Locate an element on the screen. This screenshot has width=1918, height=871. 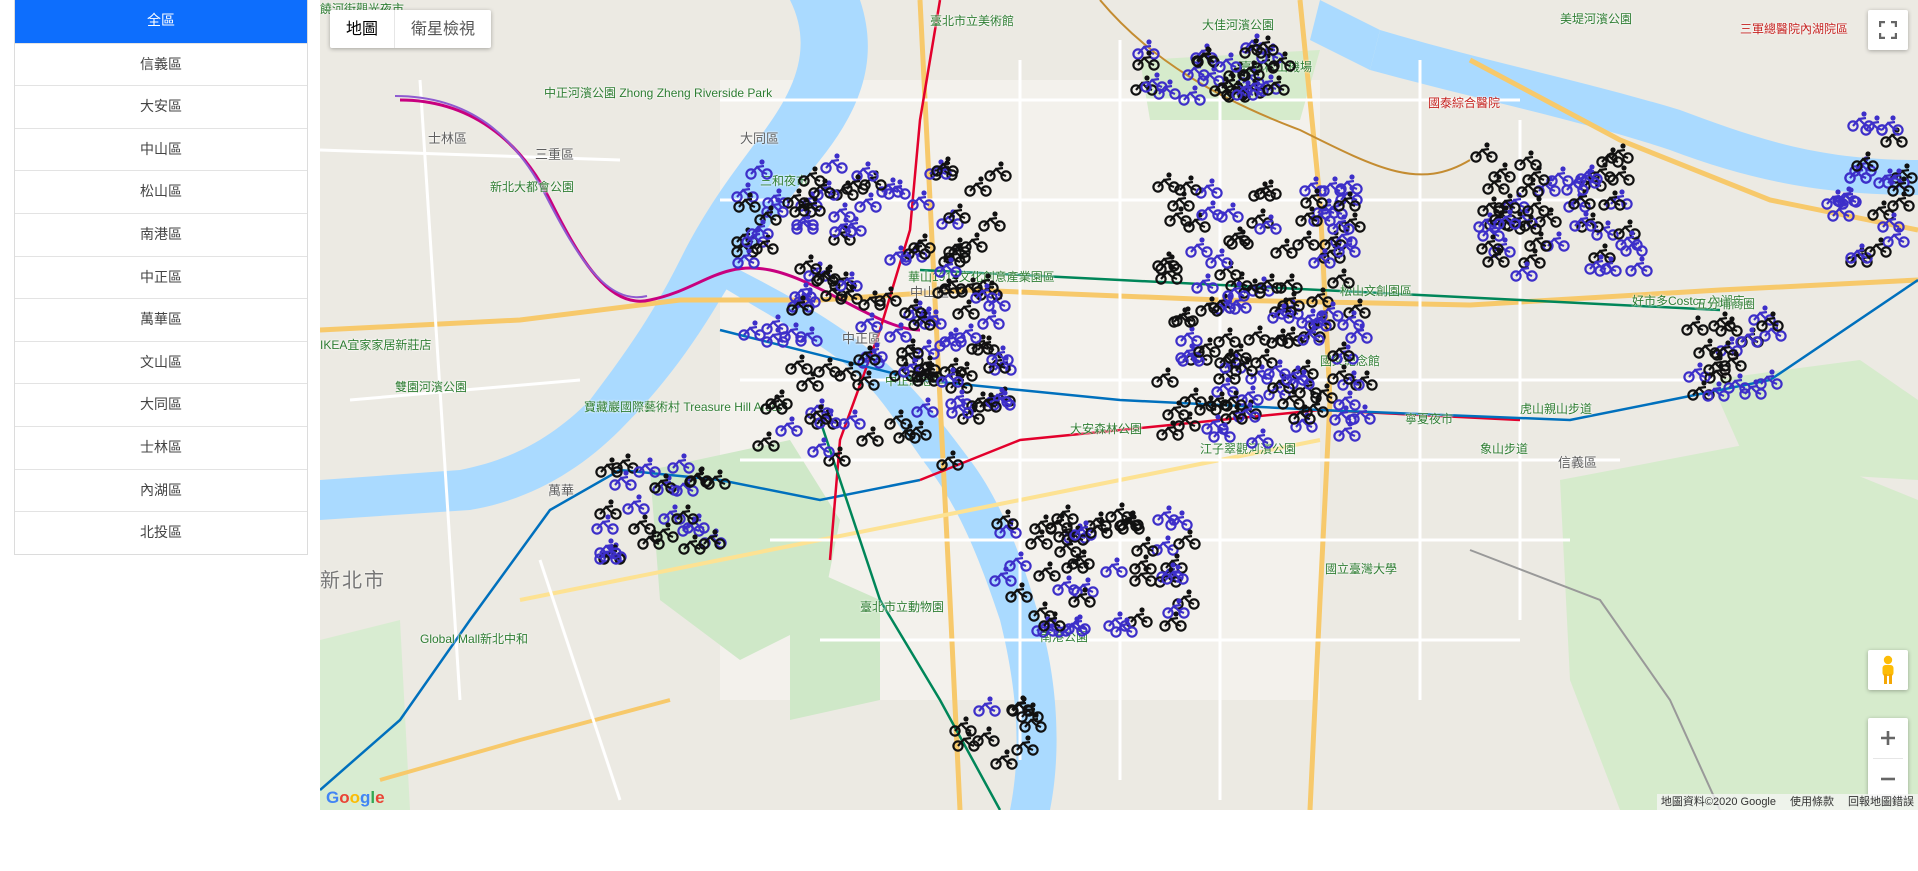
map-type-satellite-button: 衛星檢視 is located at coordinates (443, 29).